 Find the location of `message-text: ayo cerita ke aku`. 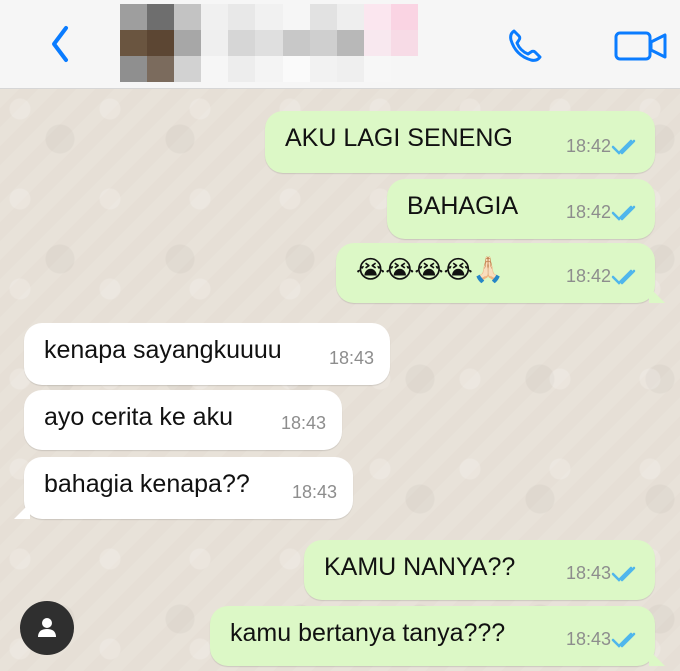

message-text: ayo cerita ke aku is located at coordinates (138, 417).